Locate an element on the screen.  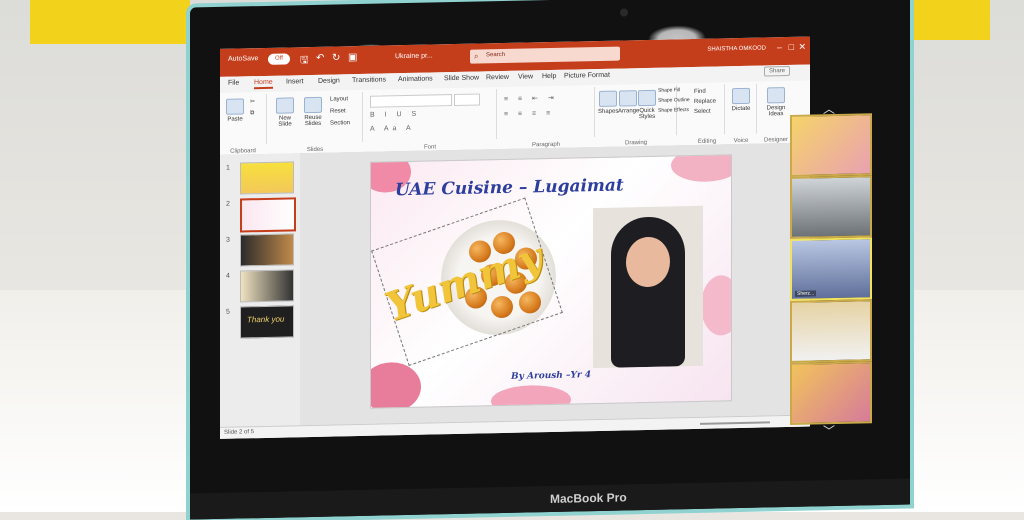
yellow-wall-decoration is located at coordinates (110, 22).